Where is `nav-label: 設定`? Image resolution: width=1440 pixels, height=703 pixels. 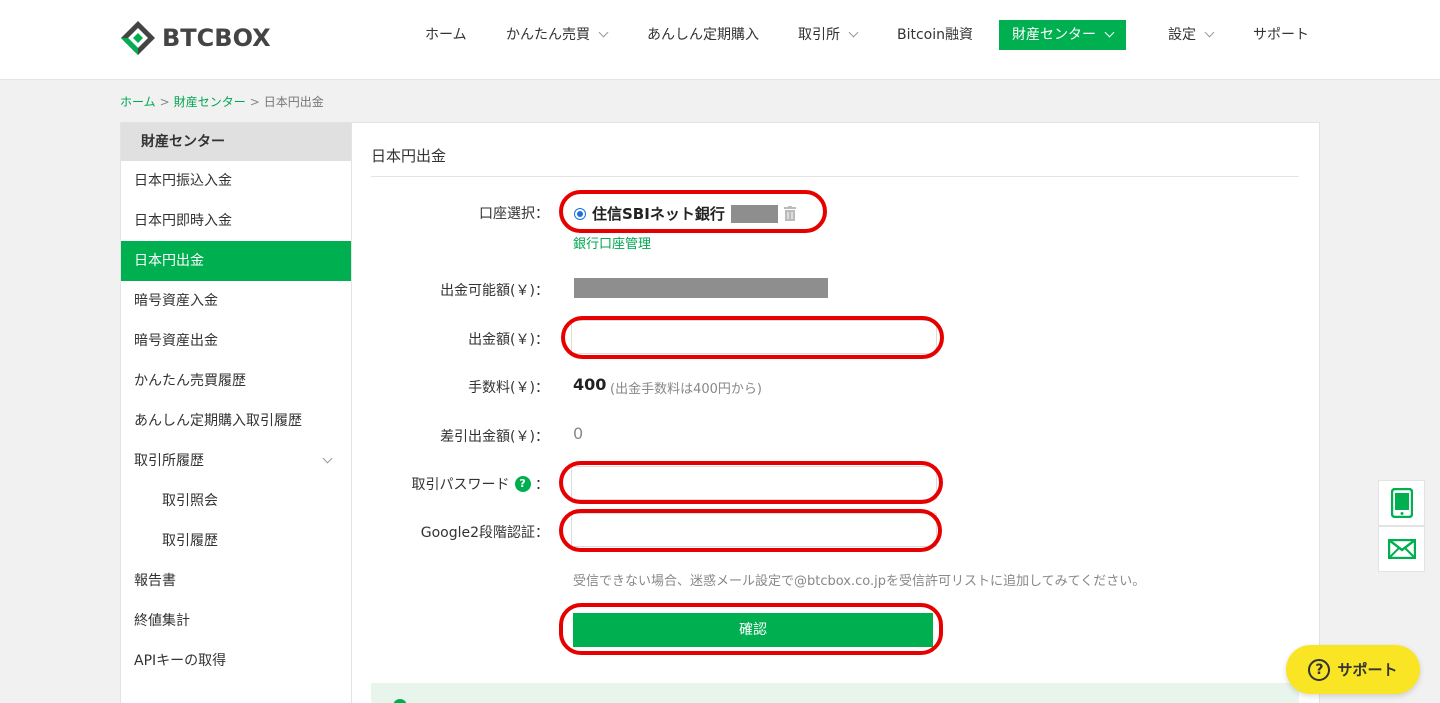 nav-label: 設定 is located at coordinates (1182, 35).